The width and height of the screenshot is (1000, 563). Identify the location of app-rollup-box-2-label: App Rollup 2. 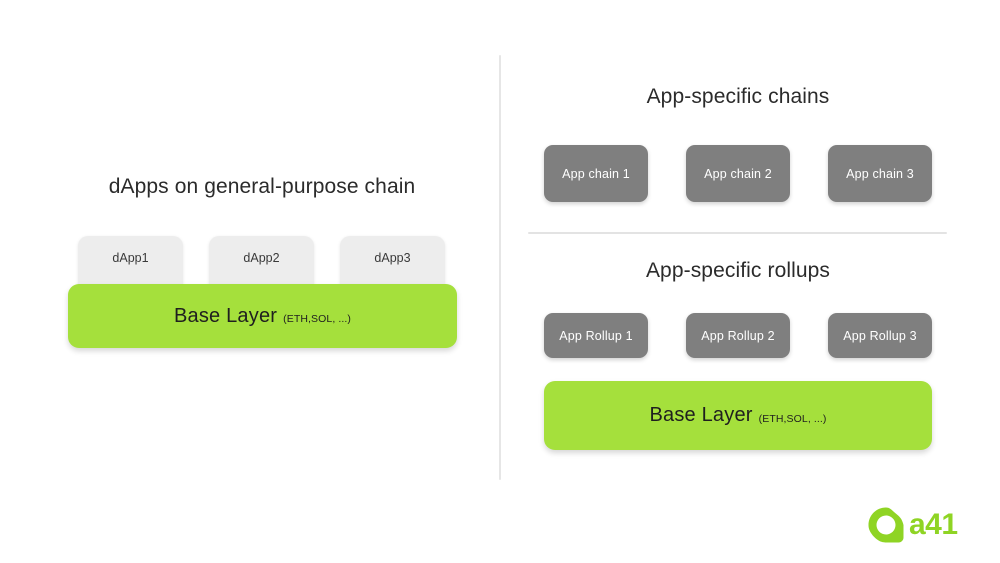
(738, 335).